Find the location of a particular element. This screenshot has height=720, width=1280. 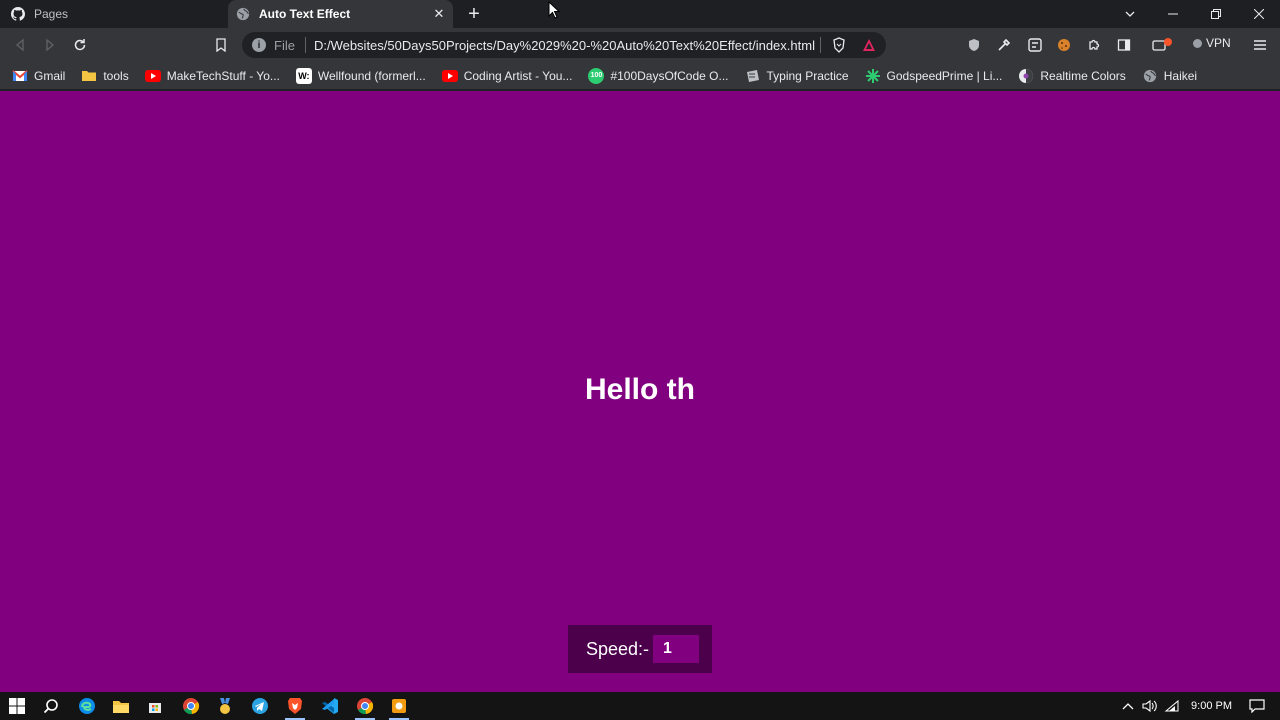

window-controls is located at coordinates (1194, 14).